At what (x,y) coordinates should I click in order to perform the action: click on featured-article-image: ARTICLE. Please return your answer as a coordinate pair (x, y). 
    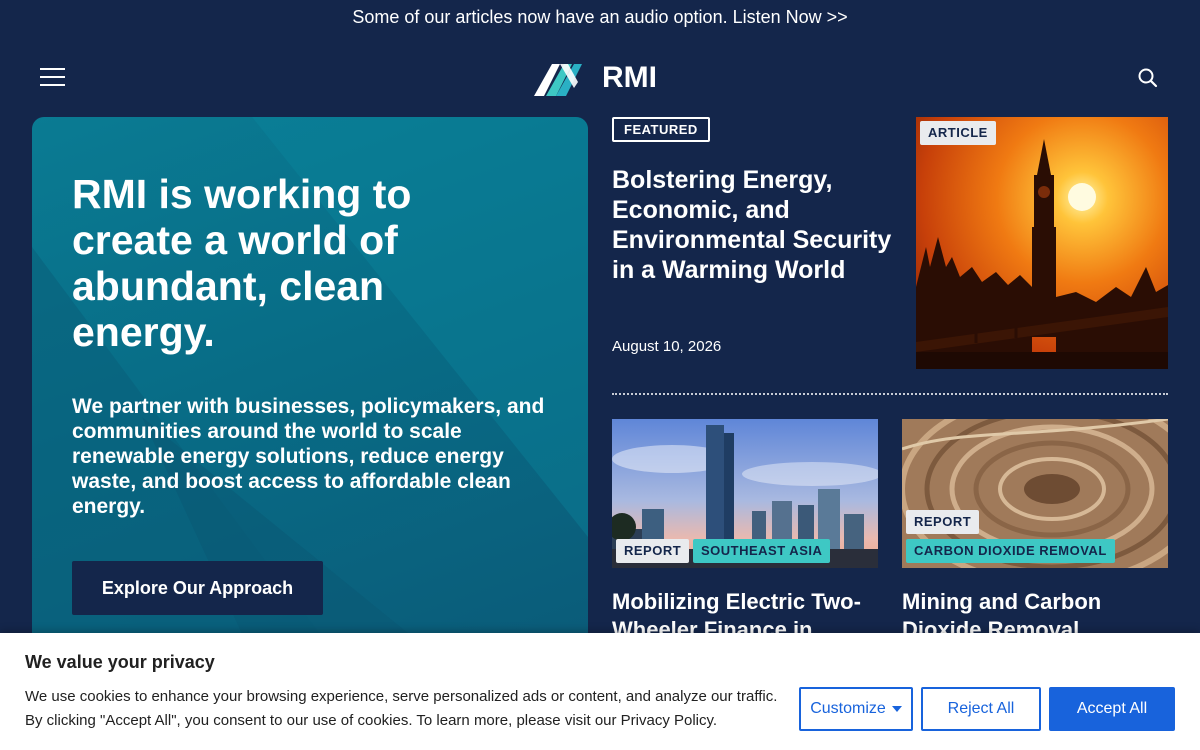
    Looking at the image, I should click on (1042, 243).